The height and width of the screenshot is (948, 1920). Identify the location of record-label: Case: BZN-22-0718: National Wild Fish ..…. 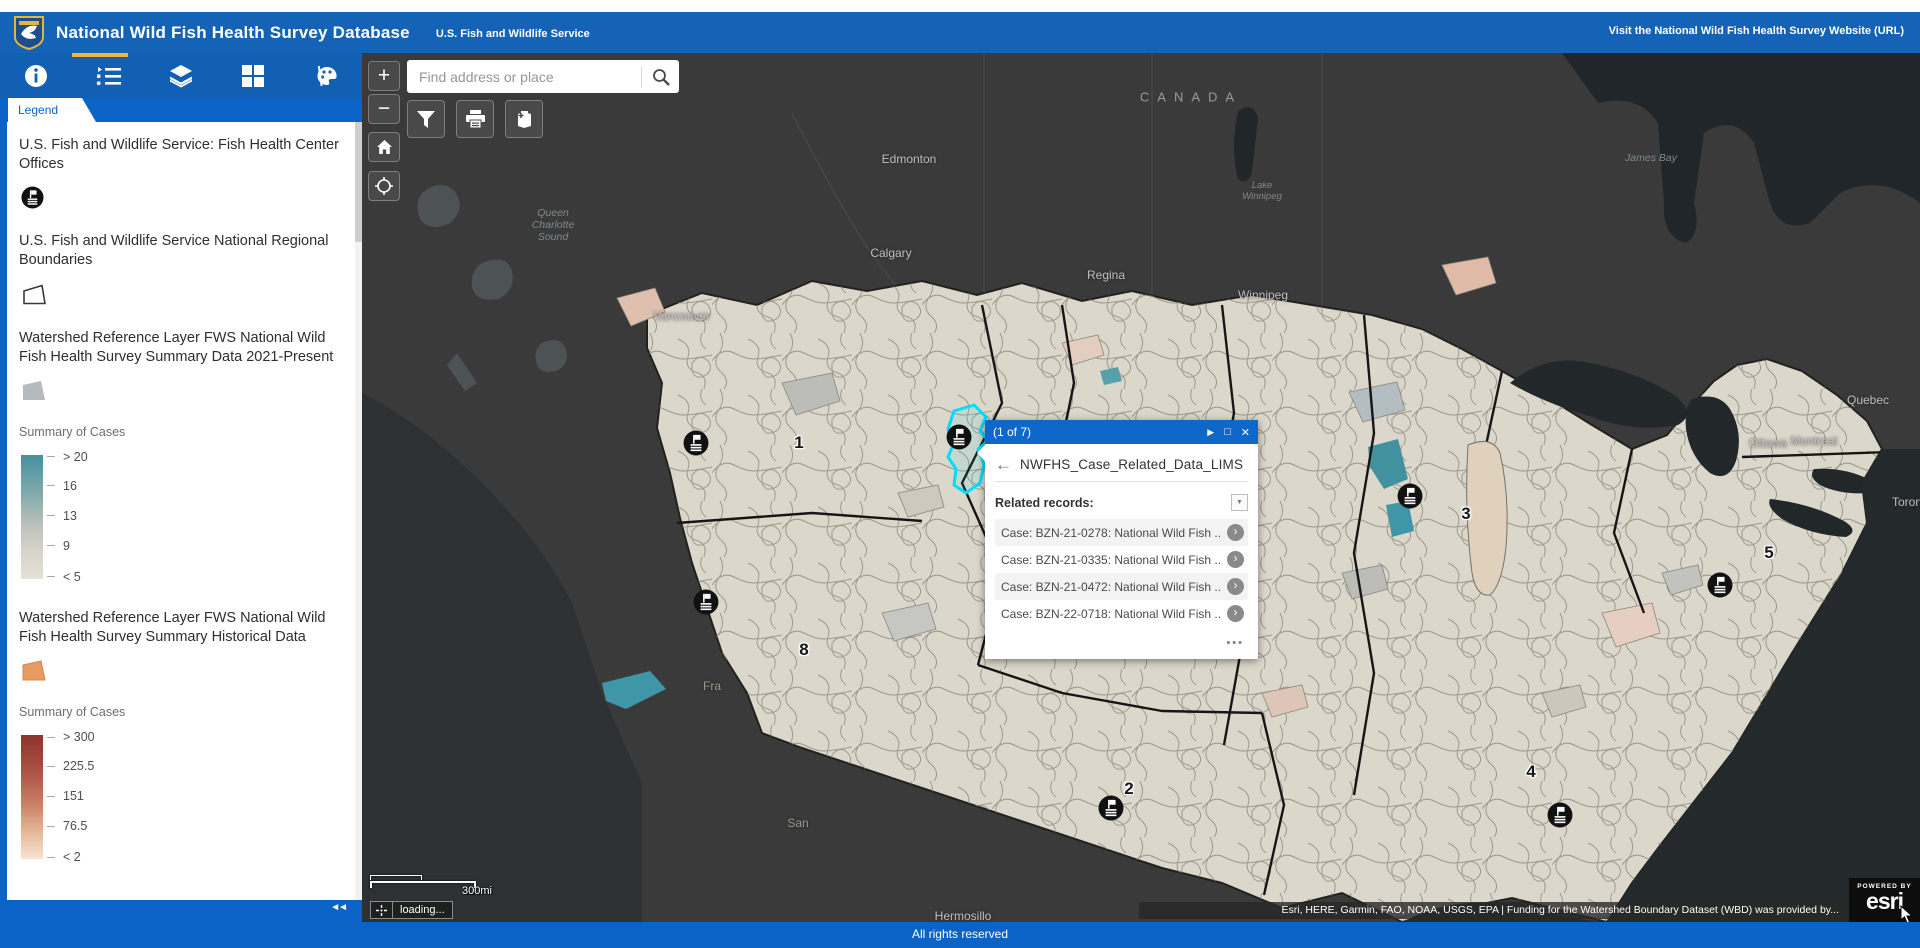
(1111, 613).